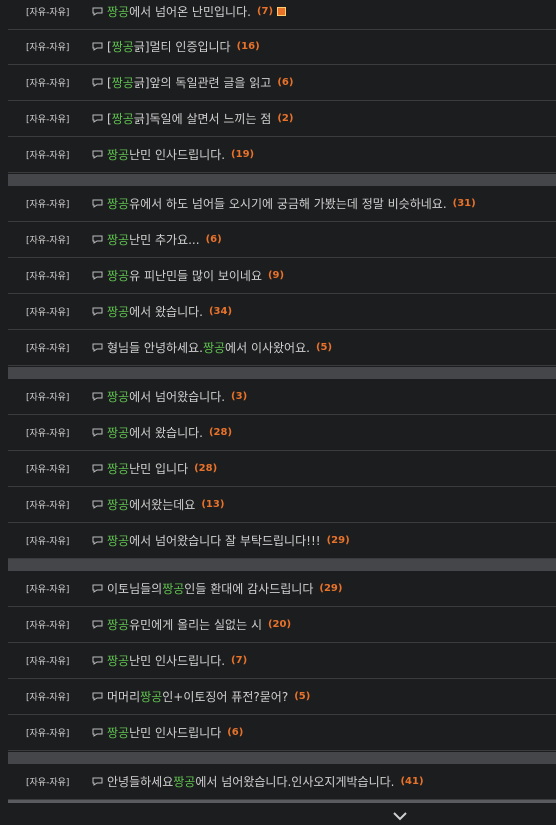 Image resolution: width=556 pixels, height=825 pixels. What do you see at coordinates (282, 433) in the screenshot?
I see `post-row: [자유-자유] 짱공 에서 왔습니다. (28)` at bounding box center [282, 433].